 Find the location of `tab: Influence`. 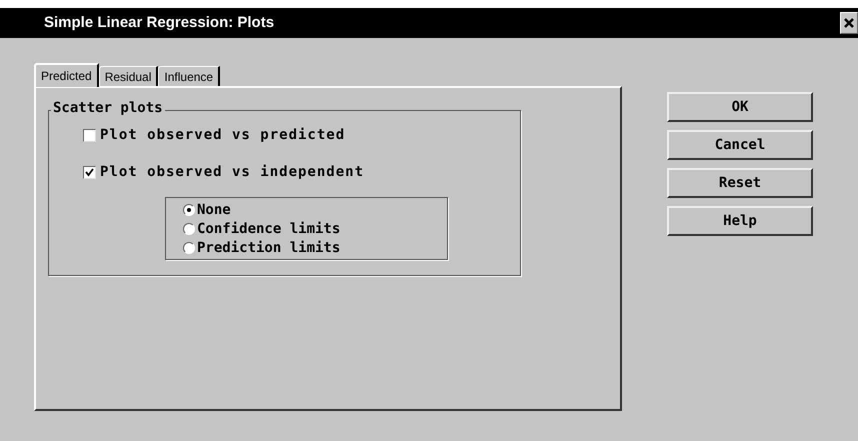

tab: Influence is located at coordinates (189, 76).